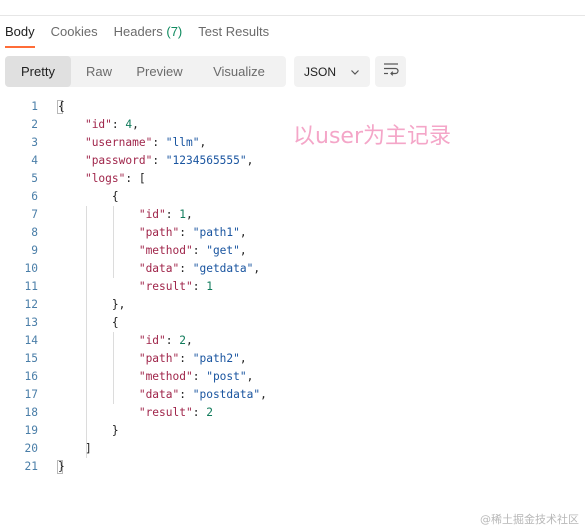  Describe the element at coordinates (292, 233) in the screenshot. I see `code-line: 8 "path": "path1",` at that location.